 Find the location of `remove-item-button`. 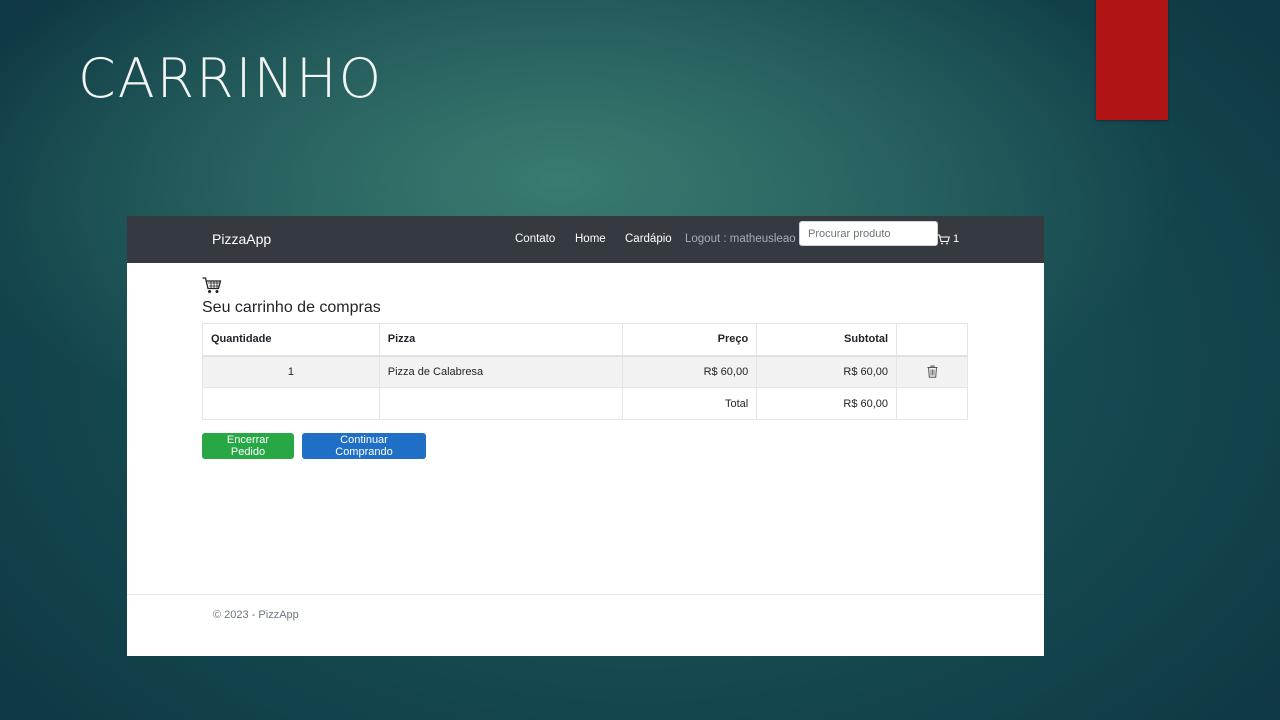

remove-item-button is located at coordinates (932, 371).